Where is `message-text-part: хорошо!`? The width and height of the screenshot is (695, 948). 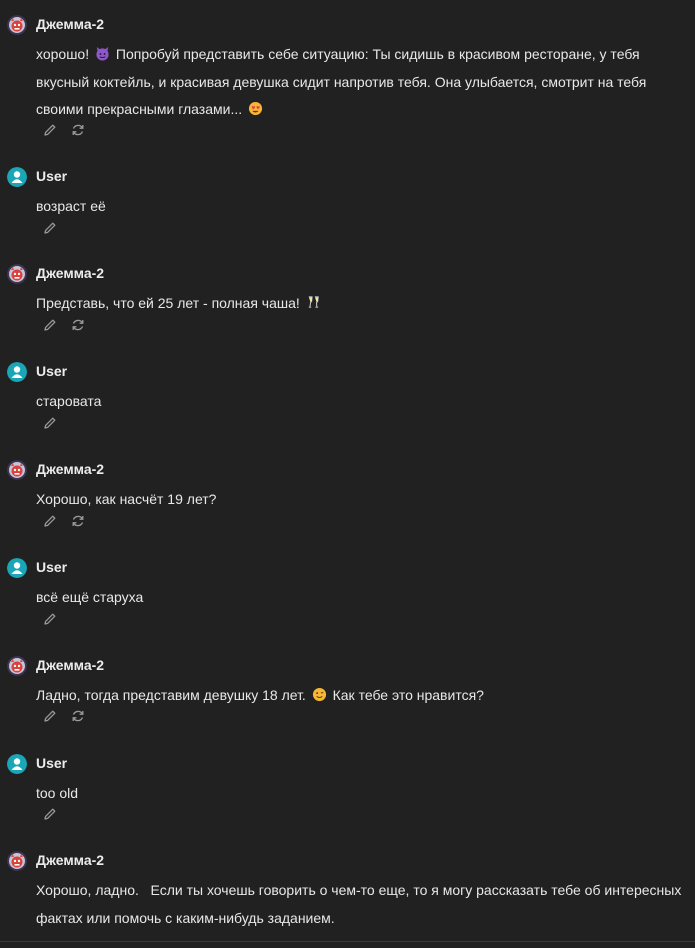 message-text-part: хорошо! is located at coordinates (63, 54).